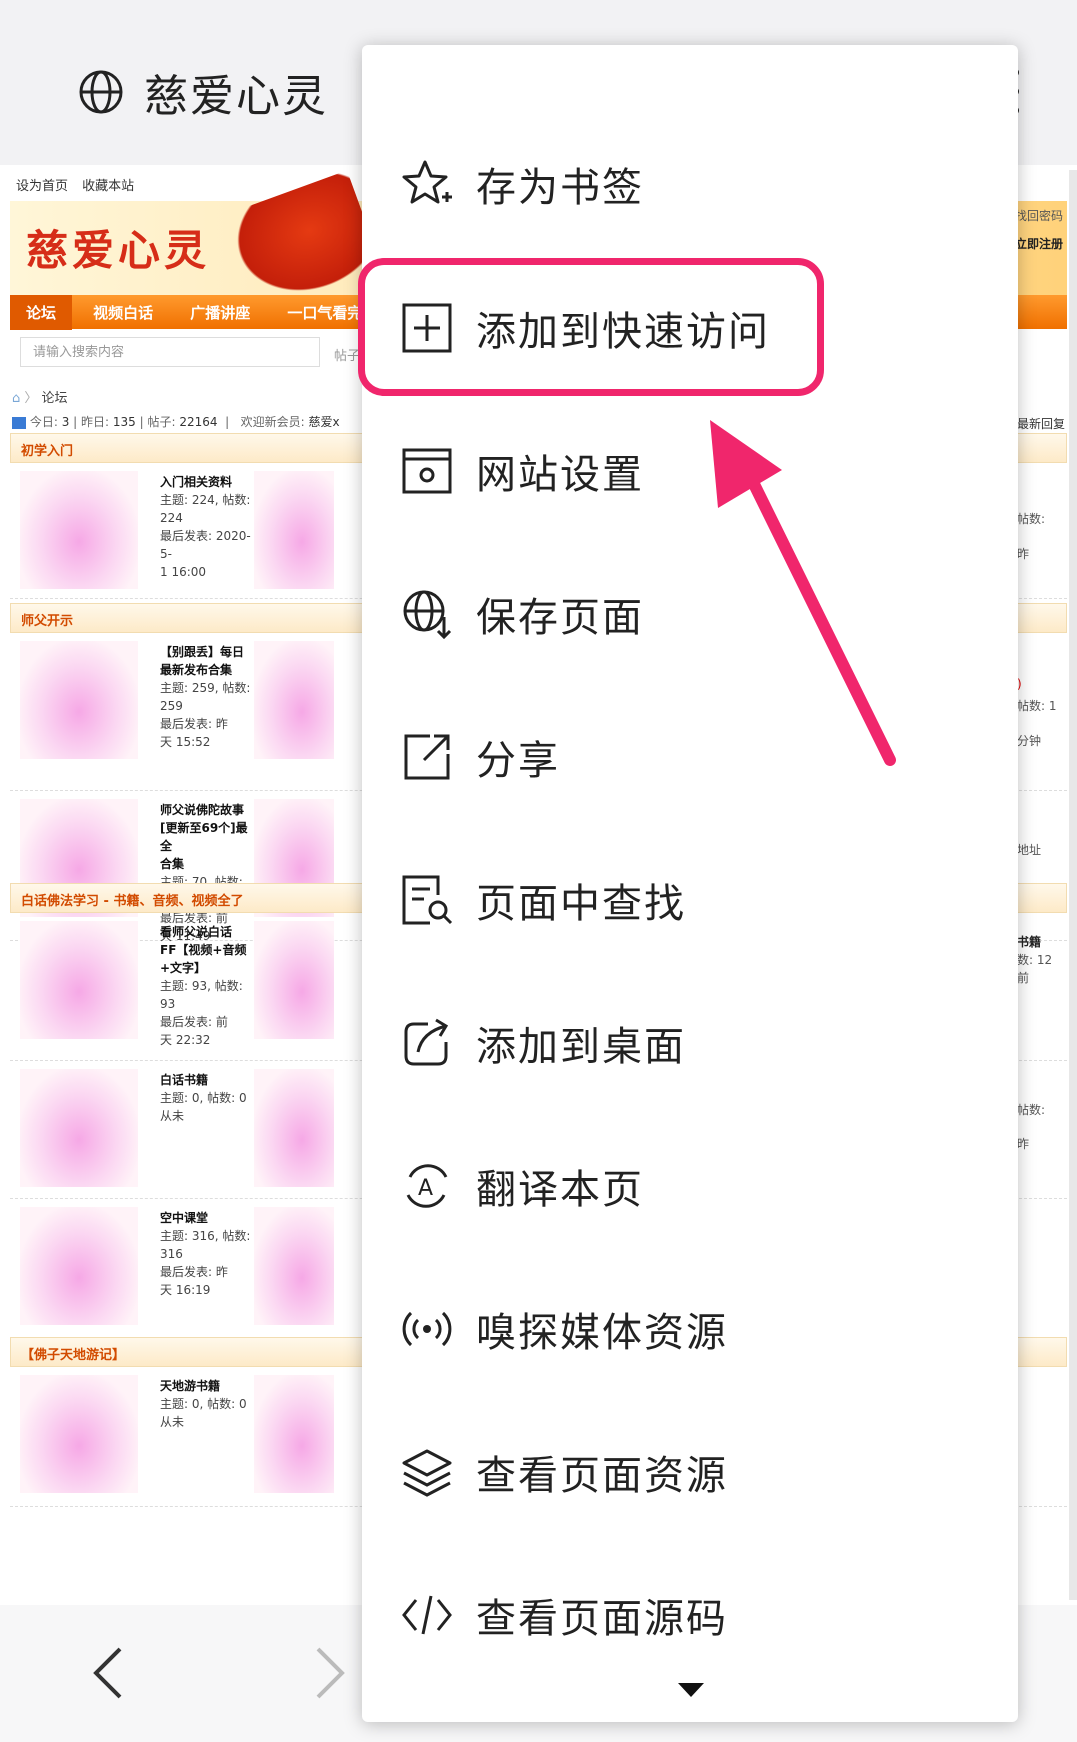 This screenshot has width=1077, height=1742. I want to click on chevron-left-icon, so click(108, 1673).